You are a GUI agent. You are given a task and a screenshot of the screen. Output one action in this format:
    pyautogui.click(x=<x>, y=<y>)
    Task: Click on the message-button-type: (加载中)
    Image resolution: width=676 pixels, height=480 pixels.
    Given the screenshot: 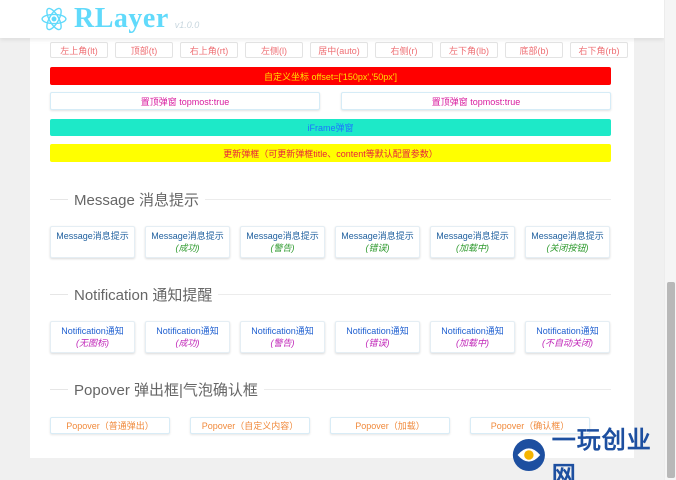 What is the action you would take?
    pyautogui.click(x=472, y=248)
    